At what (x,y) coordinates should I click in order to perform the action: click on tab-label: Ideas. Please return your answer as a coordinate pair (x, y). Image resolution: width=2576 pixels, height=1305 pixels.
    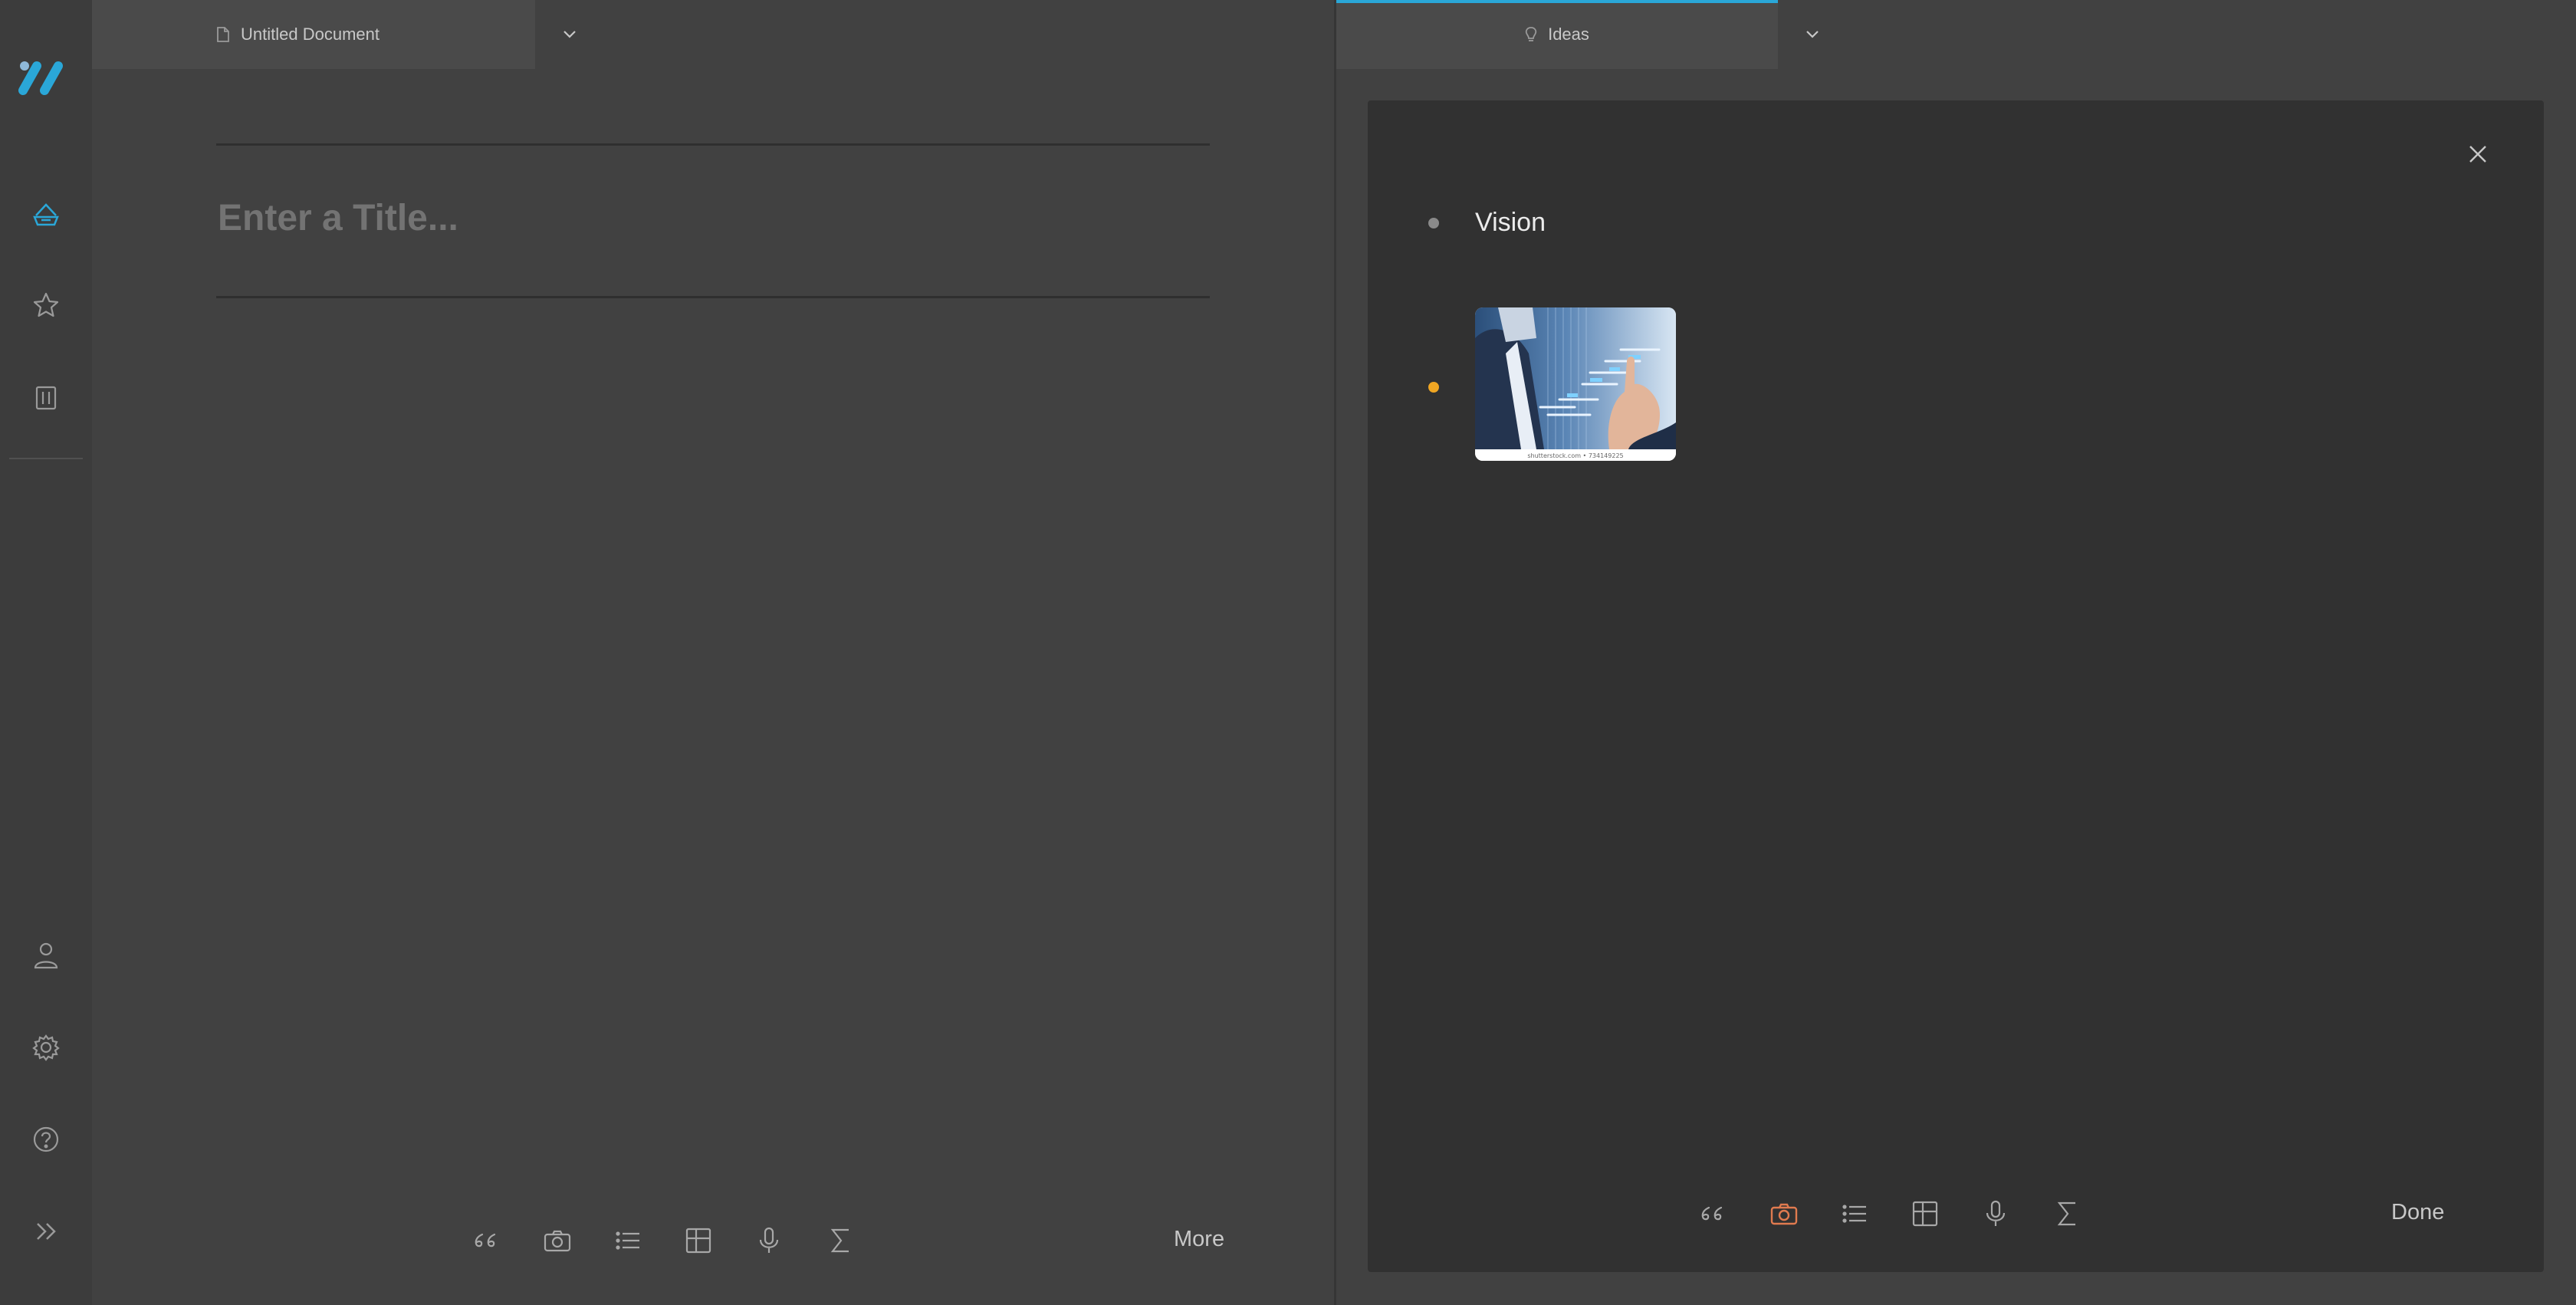
    Looking at the image, I should click on (1568, 34).